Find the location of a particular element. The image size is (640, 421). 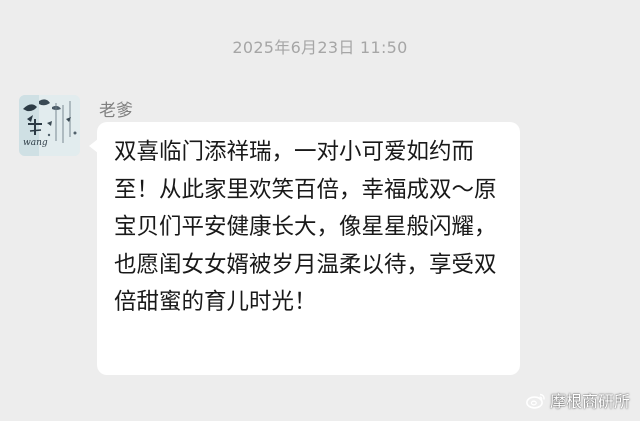

weibo-watermark: 摩根商研所 is located at coordinates (578, 400).